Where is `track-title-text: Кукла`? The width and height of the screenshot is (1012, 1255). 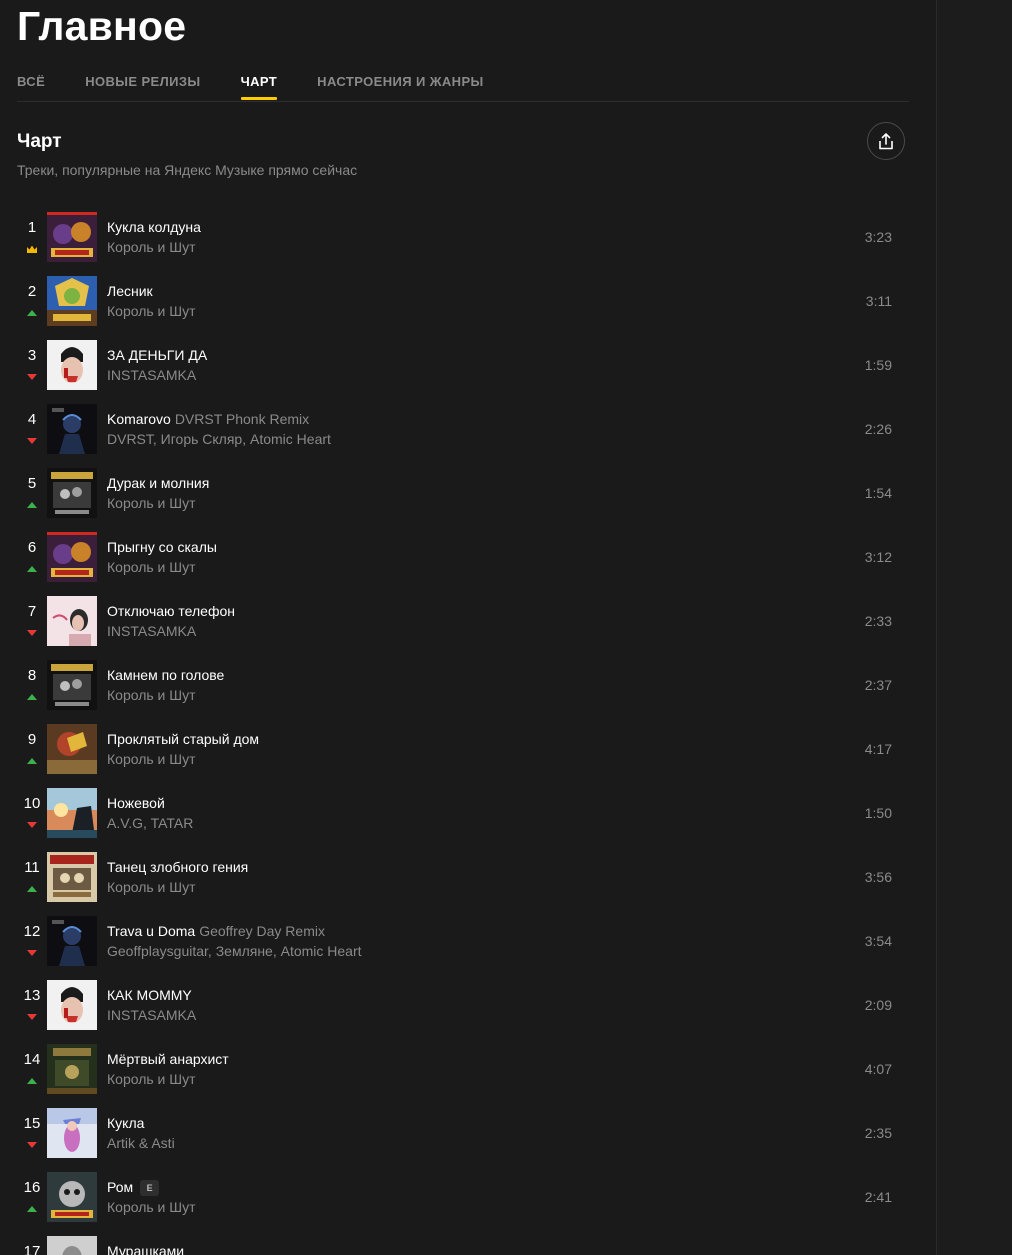
track-title-text: Кукла is located at coordinates (125, 1123).